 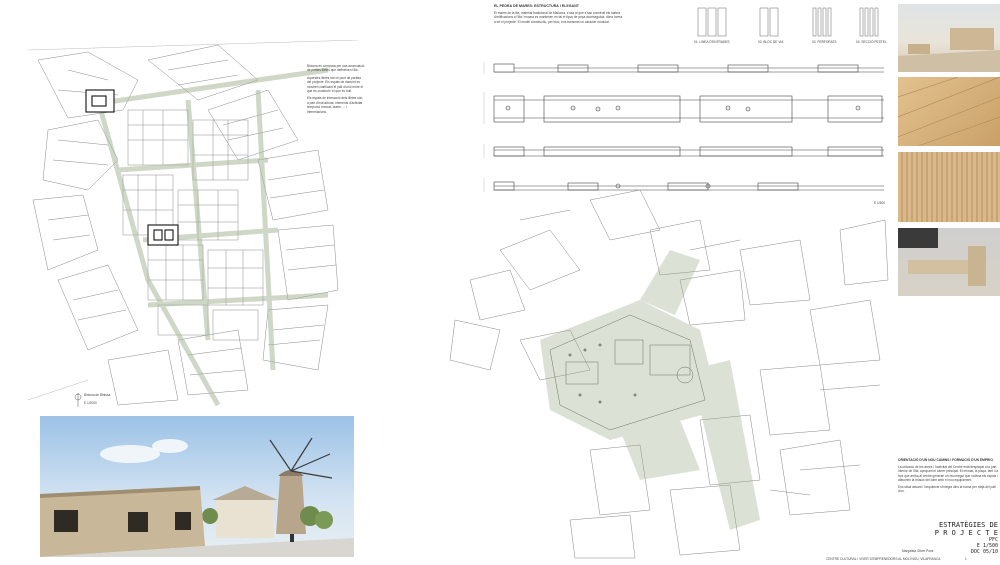 What do you see at coordinates (966, 559) in the screenshot?
I see `page-number: 1` at bounding box center [966, 559].